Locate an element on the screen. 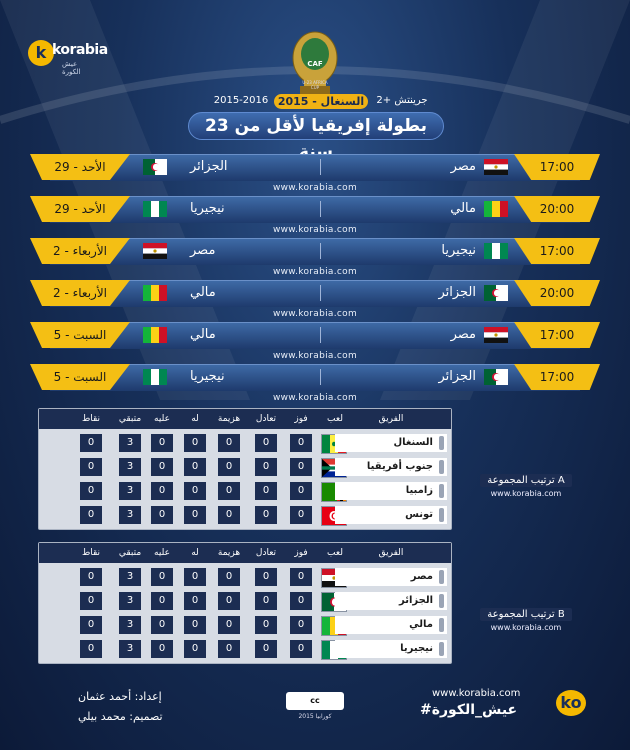 Image resolution: width=630 pixels, height=750 pixels. team-name: مالي is located at coordinates (421, 624).